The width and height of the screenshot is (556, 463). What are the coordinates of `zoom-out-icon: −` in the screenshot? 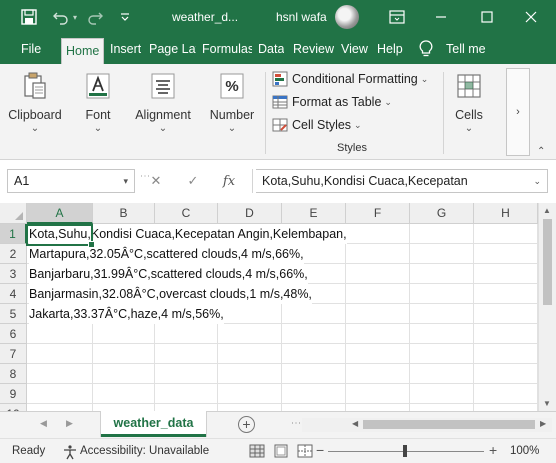 It's located at (320, 450).